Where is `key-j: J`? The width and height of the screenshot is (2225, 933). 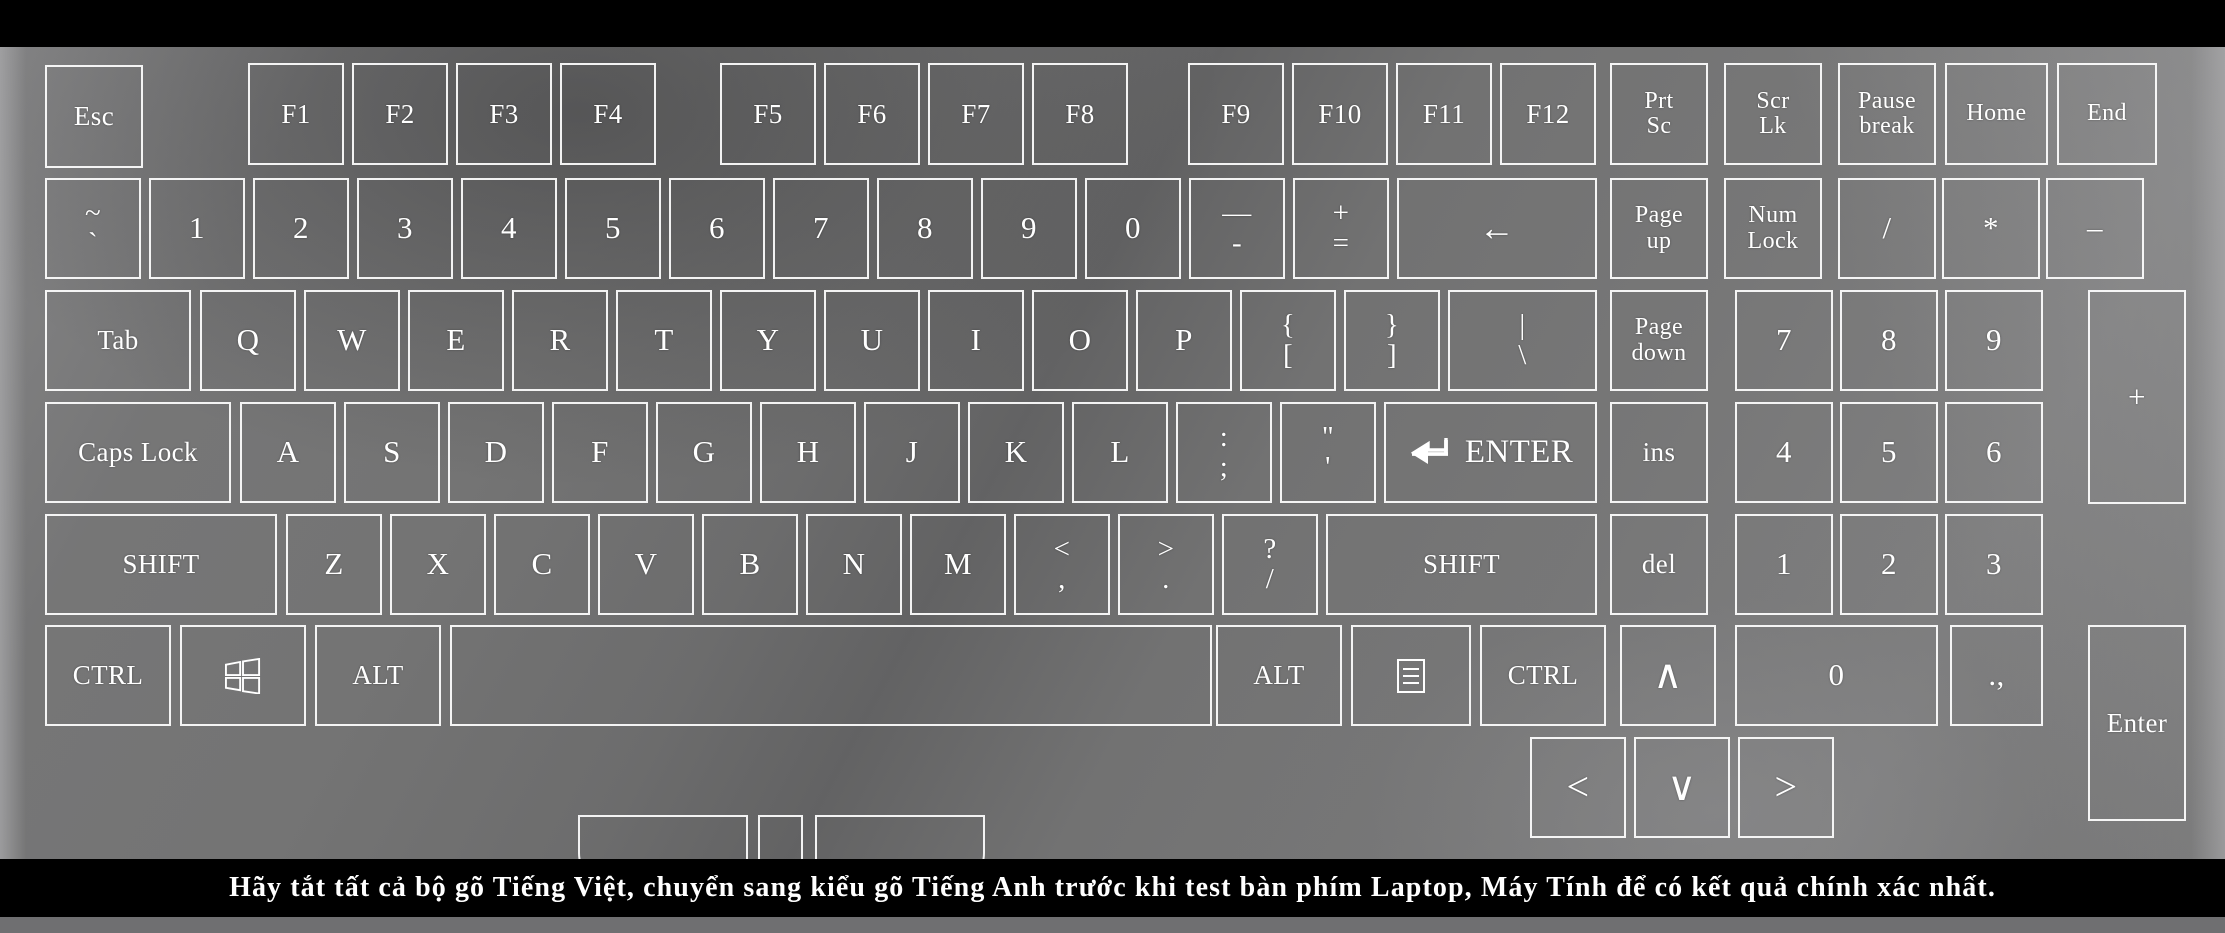 key-j: J is located at coordinates (912, 452).